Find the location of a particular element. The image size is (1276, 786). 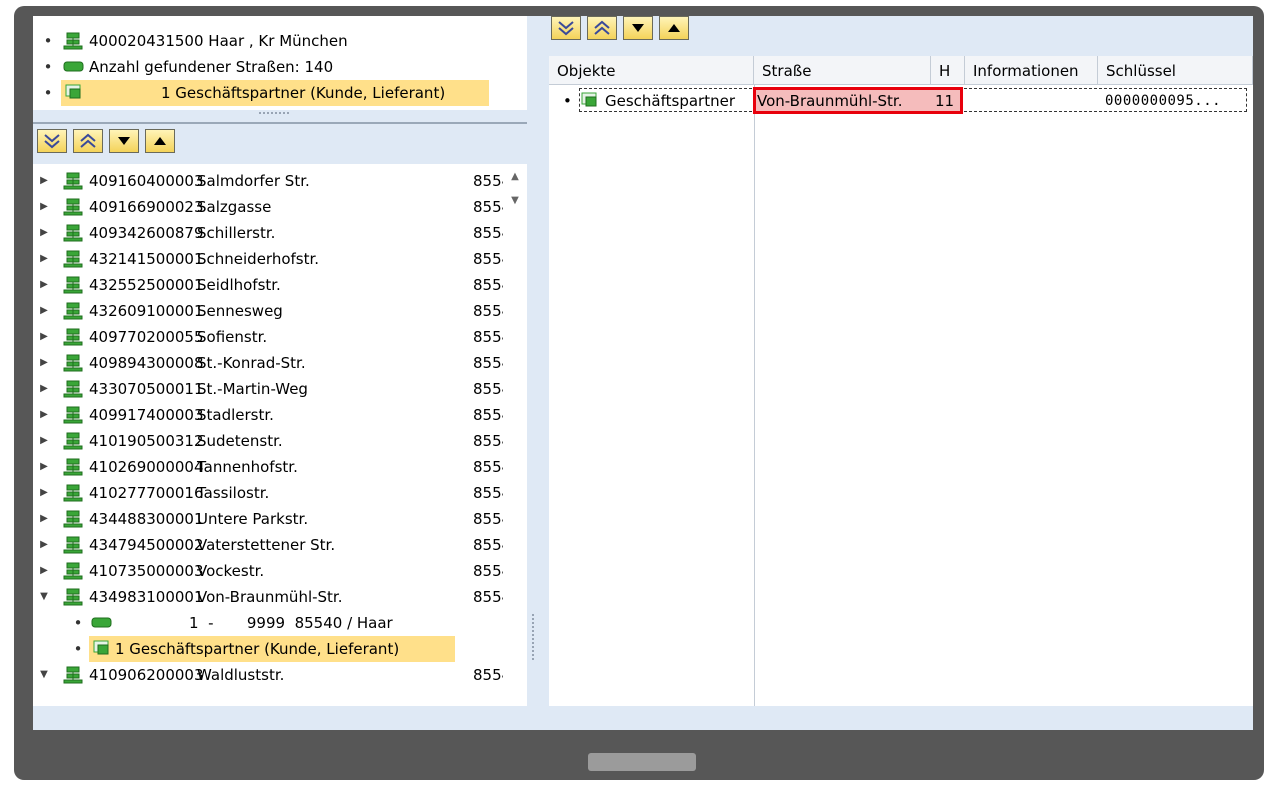

street-row: ▶ 409342600879Schillerstr. 85540 / is located at coordinates (268, 233).